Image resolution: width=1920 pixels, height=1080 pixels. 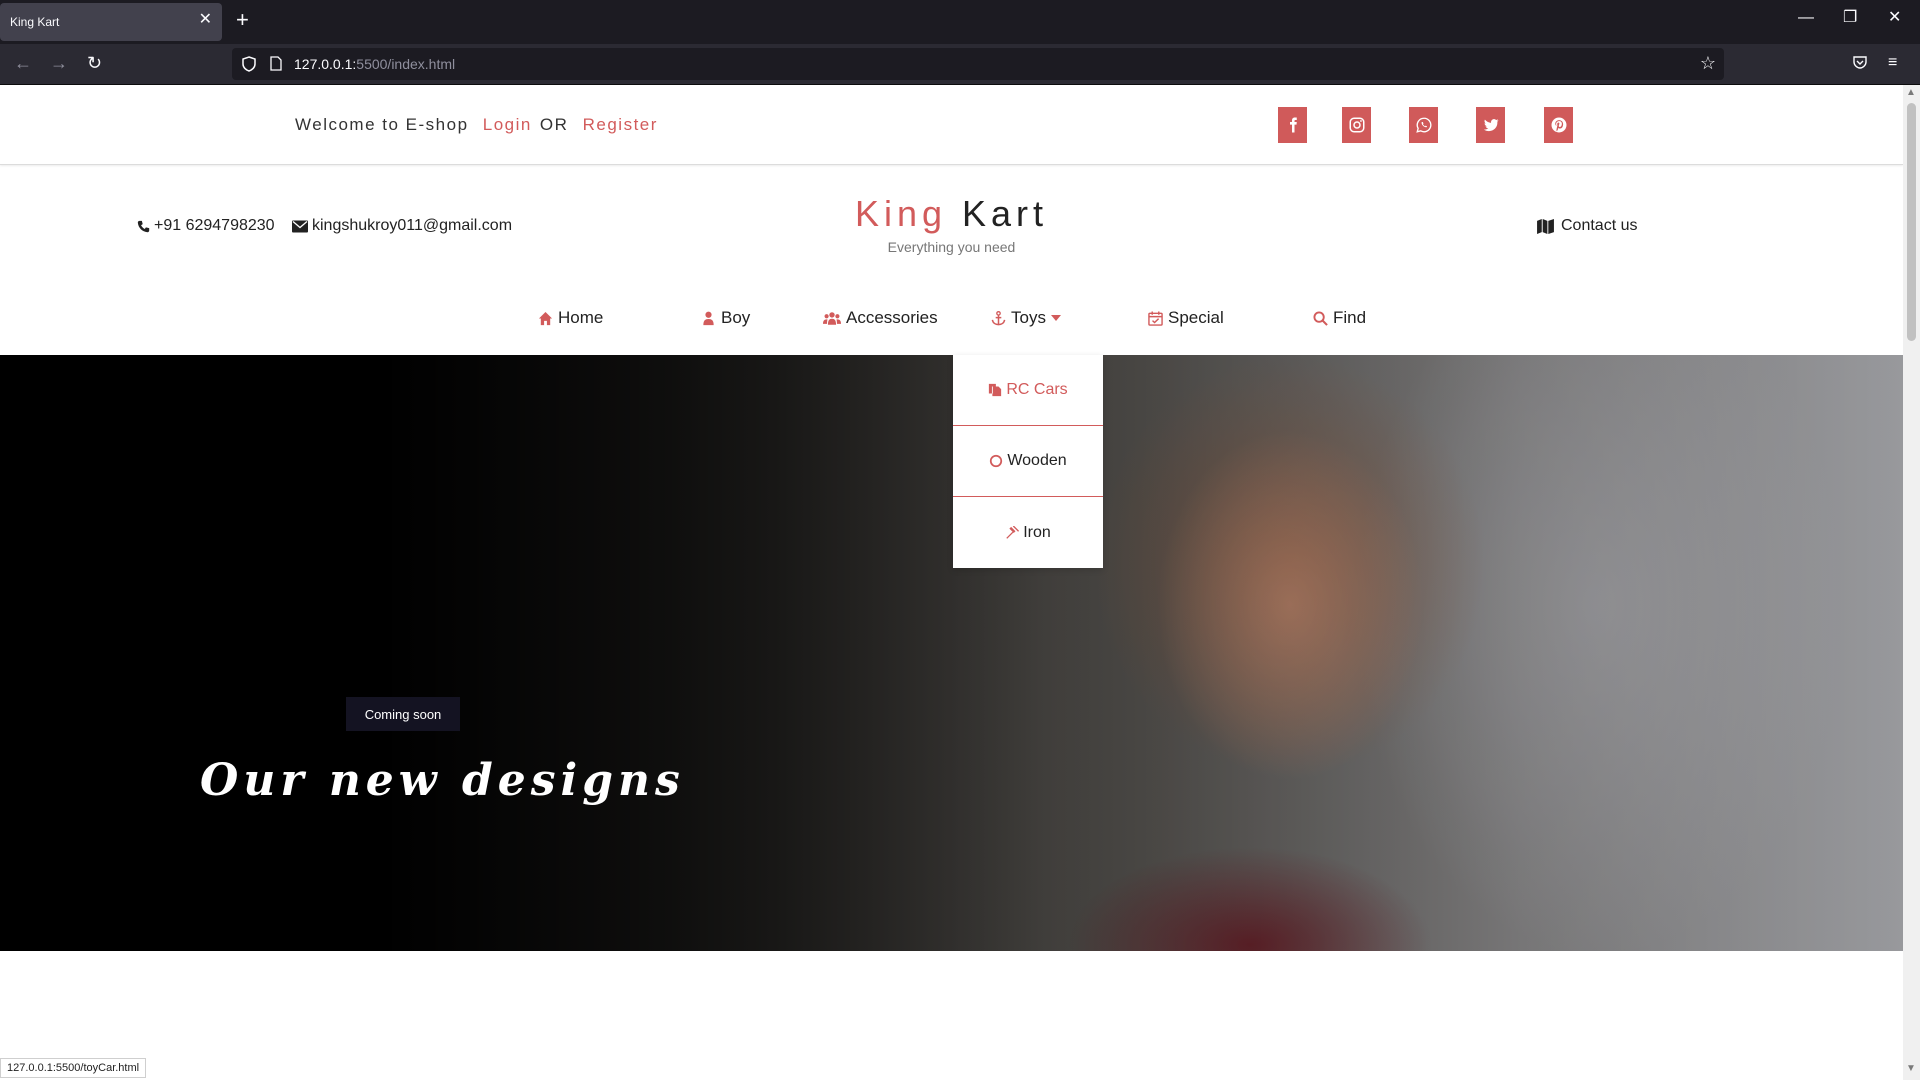 What do you see at coordinates (1005, 213) in the screenshot?
I see `brand-second: Kart` at bounding box center [1005, 213].